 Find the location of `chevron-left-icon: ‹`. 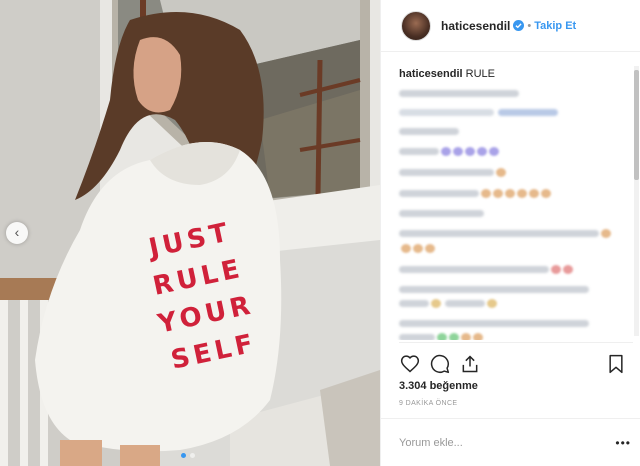

chevron-left-icon: ‹ is located at coordinates (17, 232).